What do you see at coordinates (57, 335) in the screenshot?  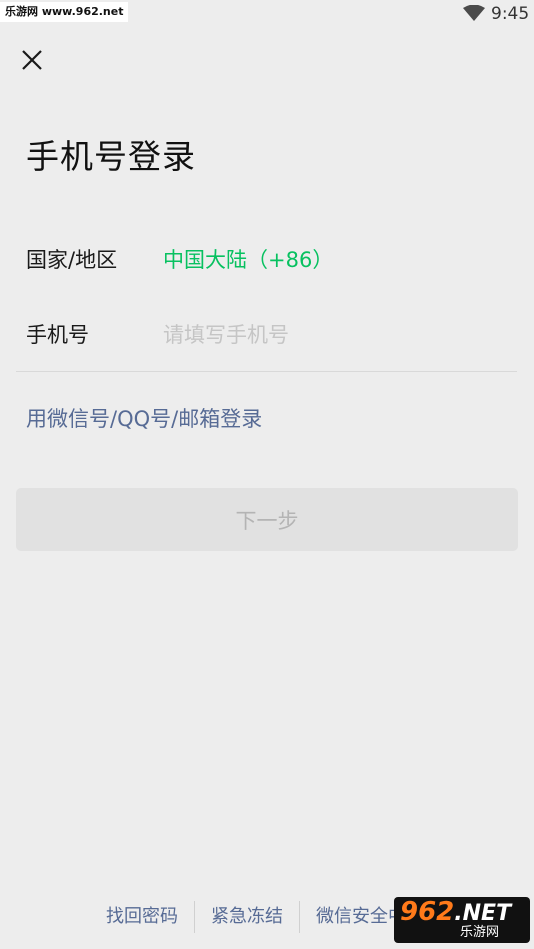 I see `phone-label: 手机号` at bounding box center [57, 335].